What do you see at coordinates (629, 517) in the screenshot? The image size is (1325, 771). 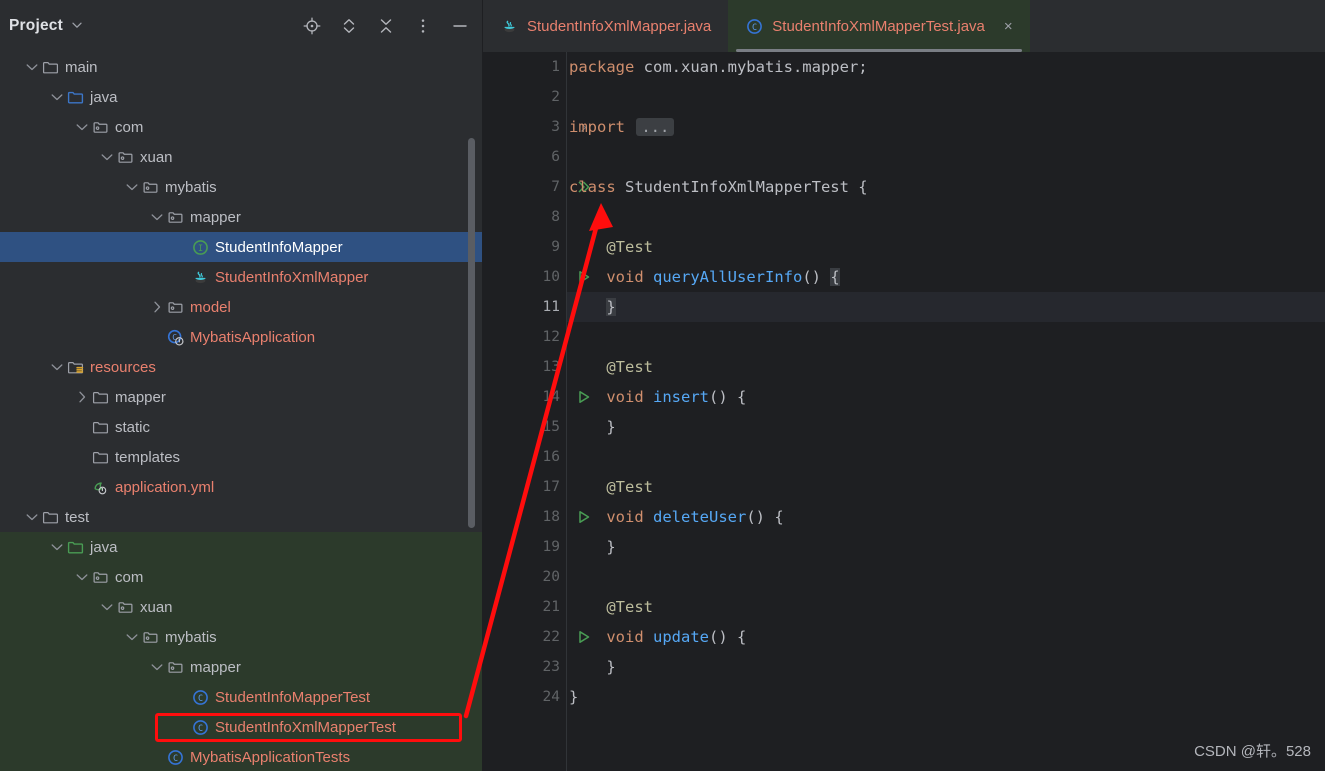 I see `code-token: void` at bounding box center [629, 517].